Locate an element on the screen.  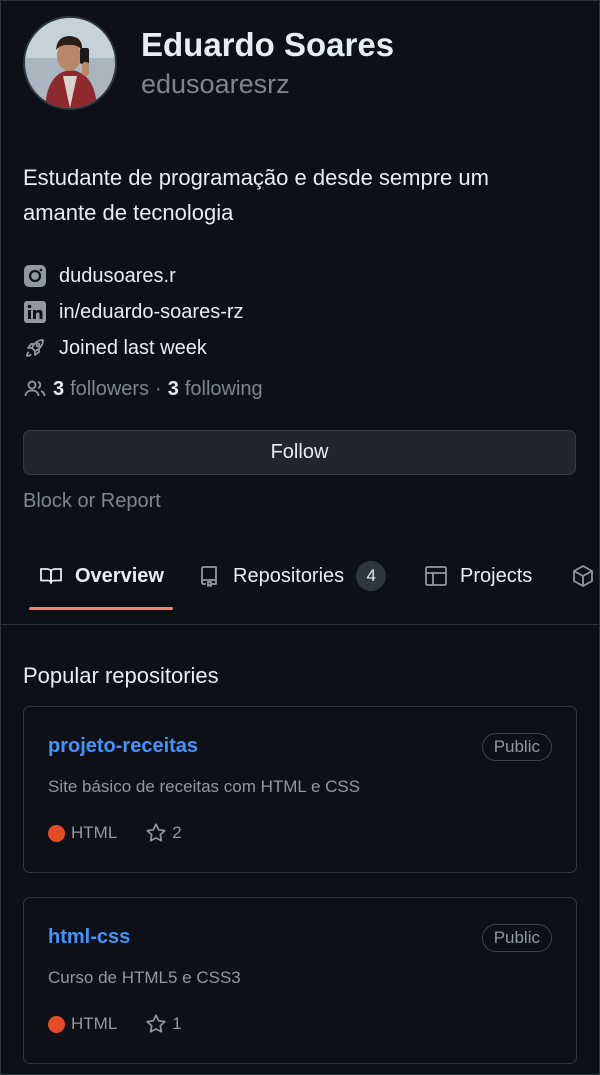
profile-full-name: Eduardo Soares is located at coordinates (268, 44).